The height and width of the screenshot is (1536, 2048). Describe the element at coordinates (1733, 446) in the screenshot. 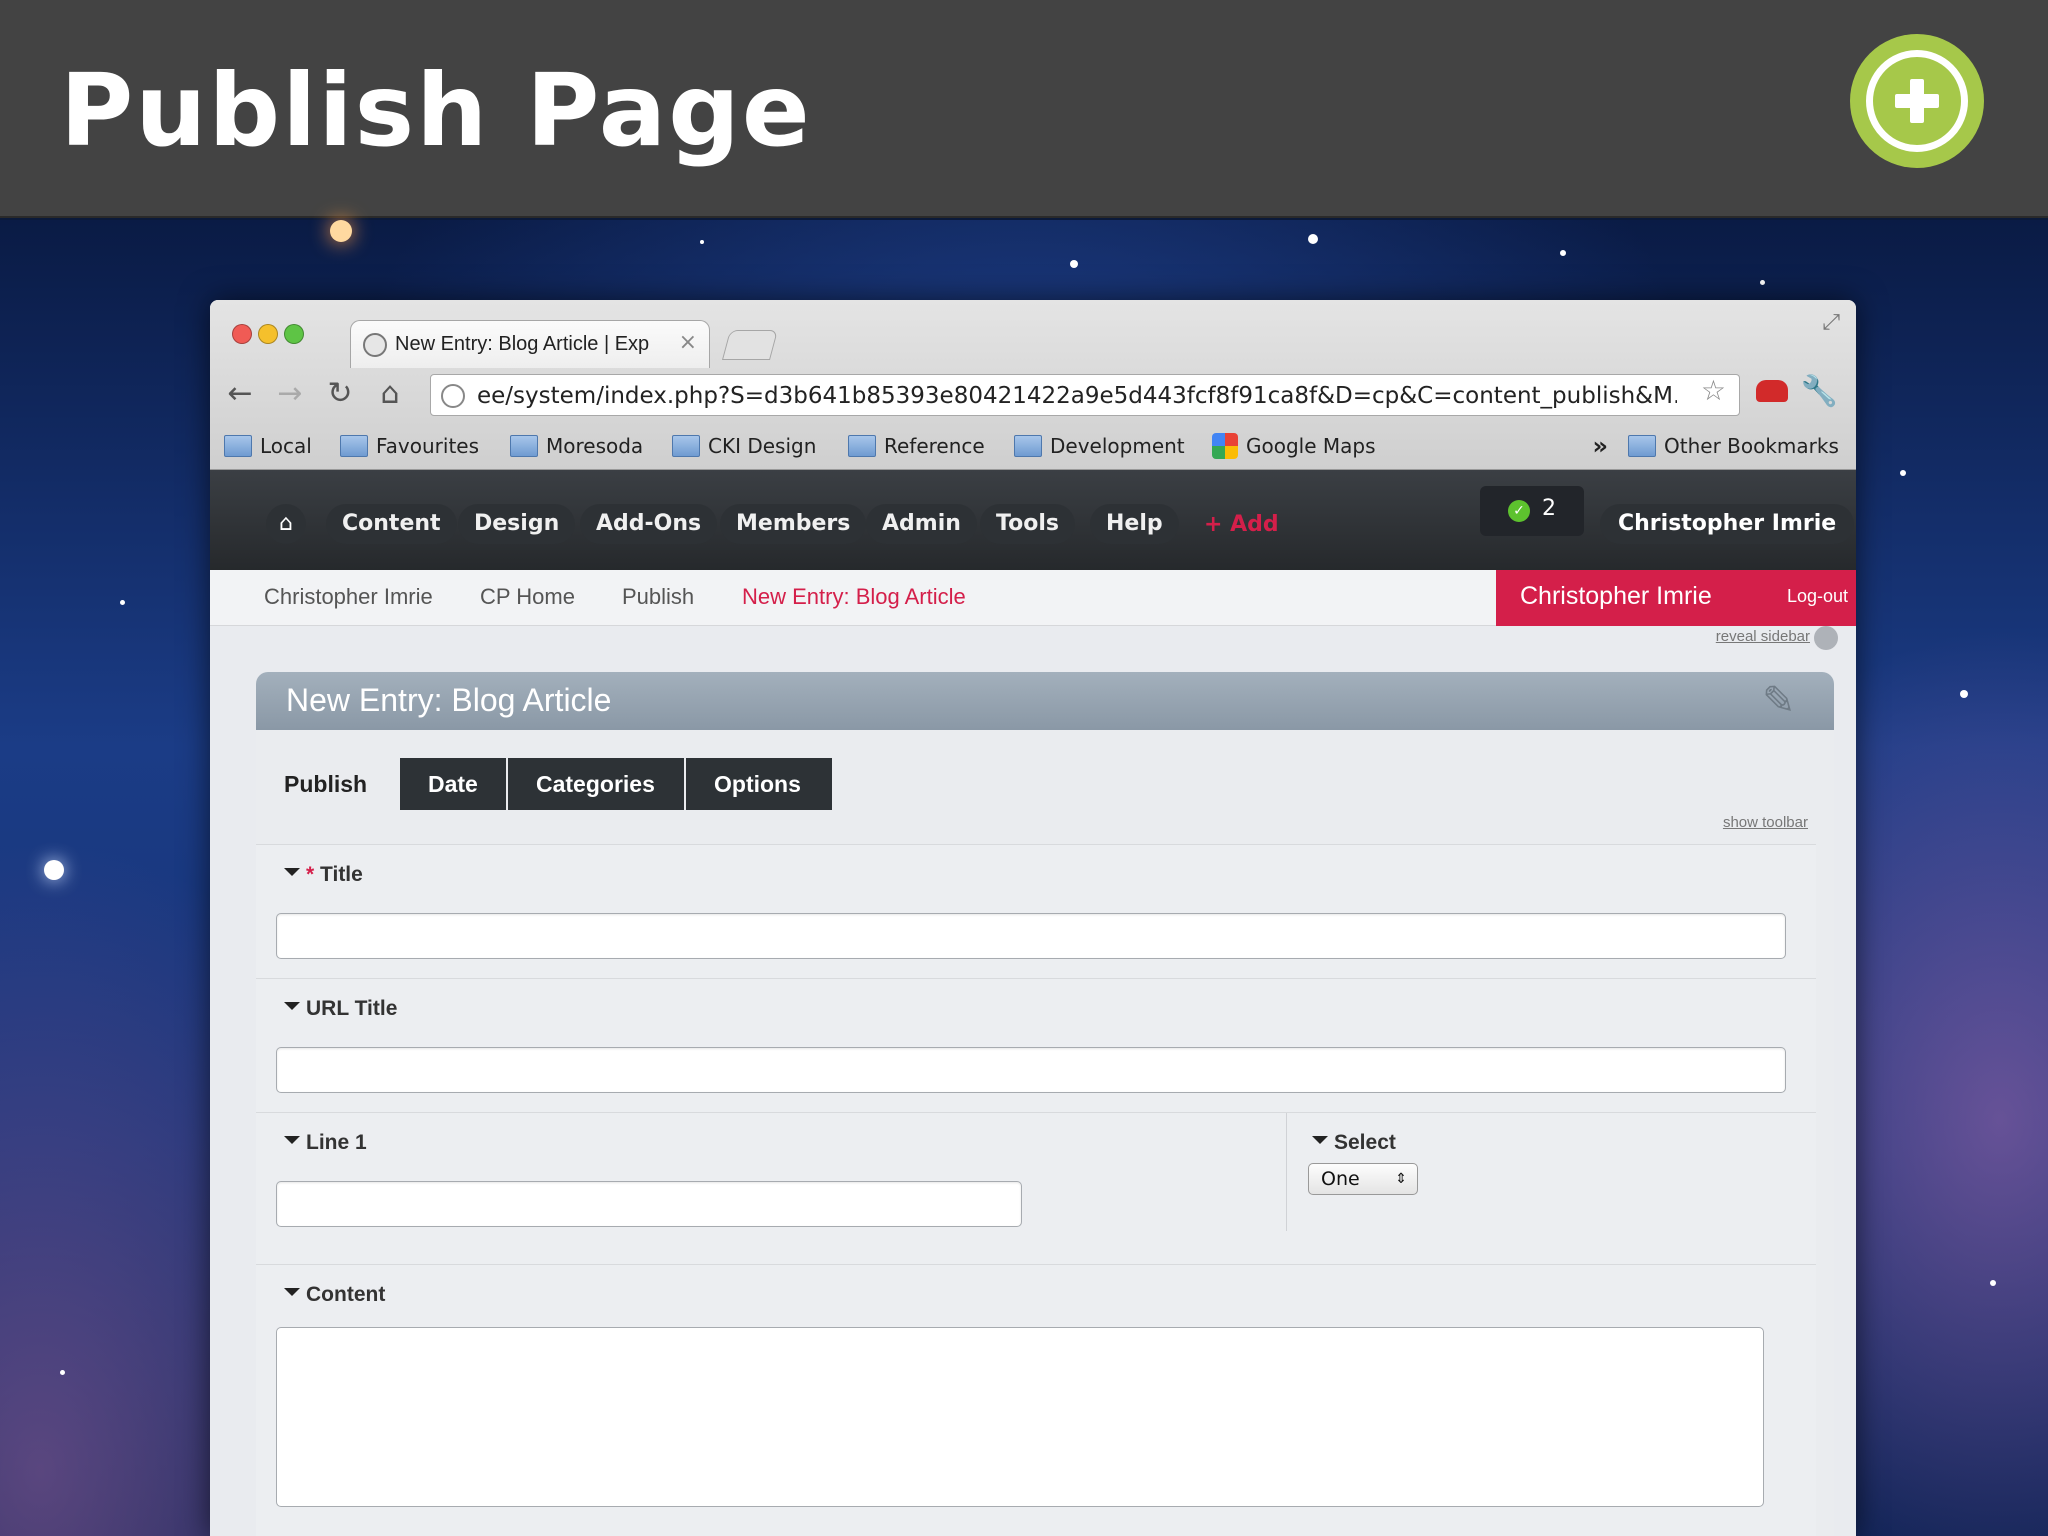

I see `bookmark-other: Other Bookmarks` at that location.